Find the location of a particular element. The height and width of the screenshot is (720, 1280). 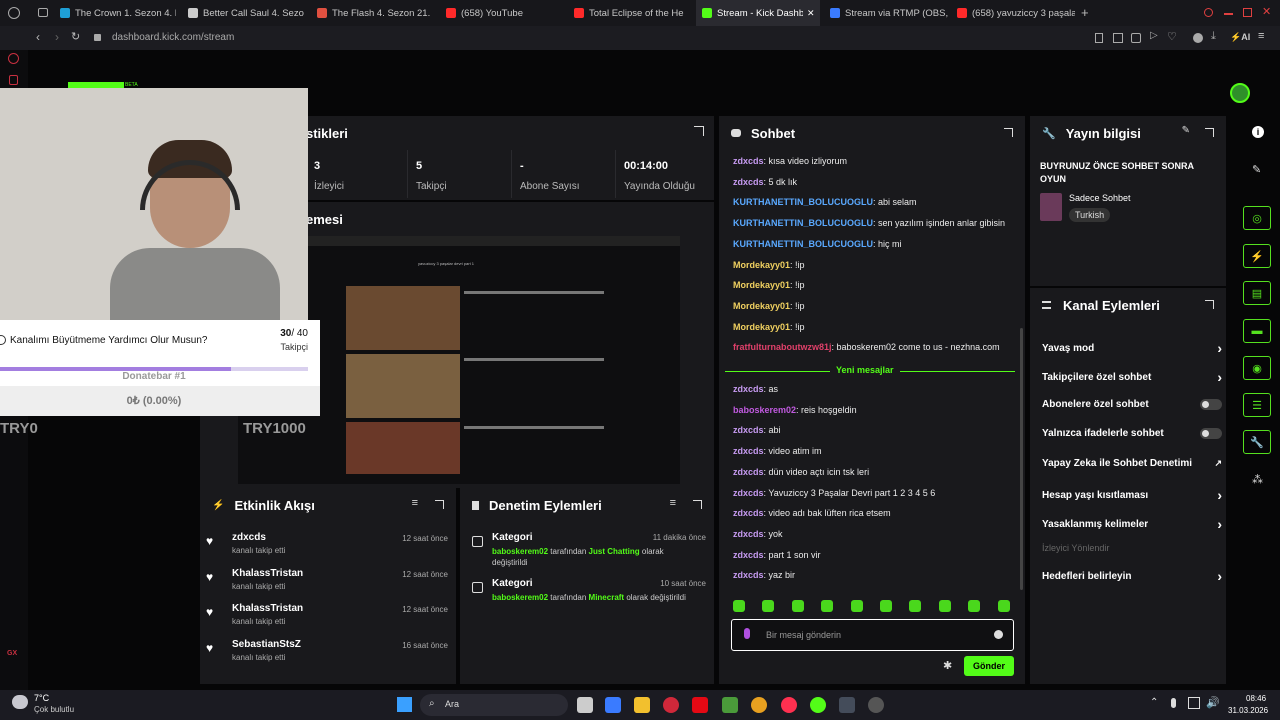

reload-icon: ↻ is located at coordinates (75, 36).